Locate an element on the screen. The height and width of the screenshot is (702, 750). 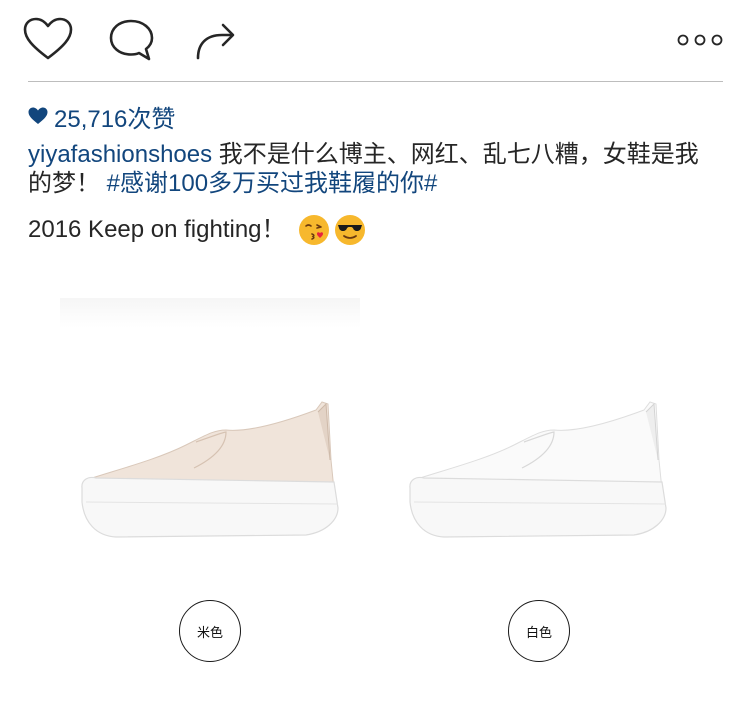
share-button is located at coordinates (216, 41).